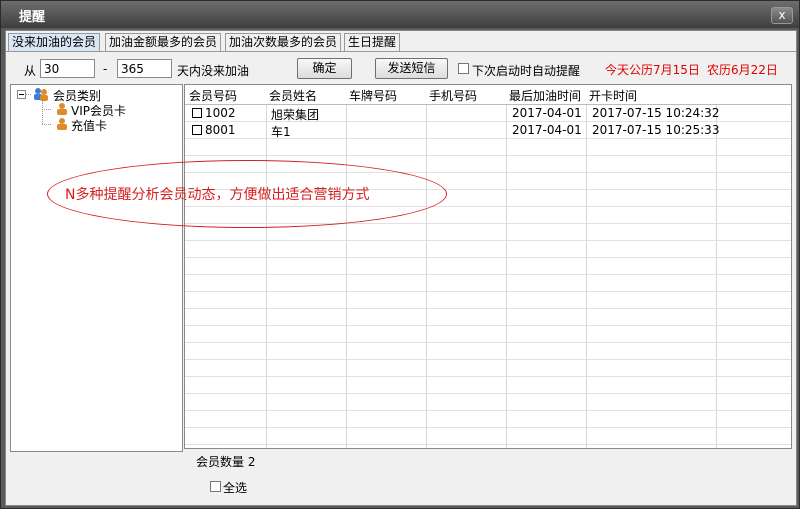  What do you see at coordinates (545, 95) in the screenshot?
I see `column-header: 最后加油时间` at bounding box center [545, 95].